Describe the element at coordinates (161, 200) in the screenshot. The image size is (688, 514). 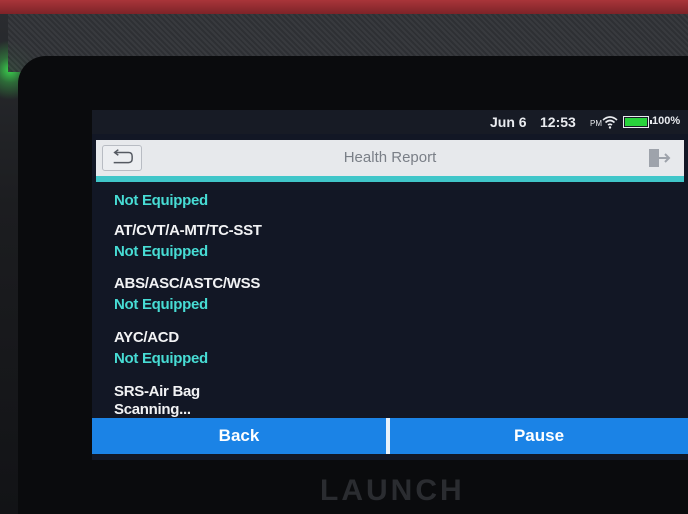
I see `status-text: Not Equipped` at that location.